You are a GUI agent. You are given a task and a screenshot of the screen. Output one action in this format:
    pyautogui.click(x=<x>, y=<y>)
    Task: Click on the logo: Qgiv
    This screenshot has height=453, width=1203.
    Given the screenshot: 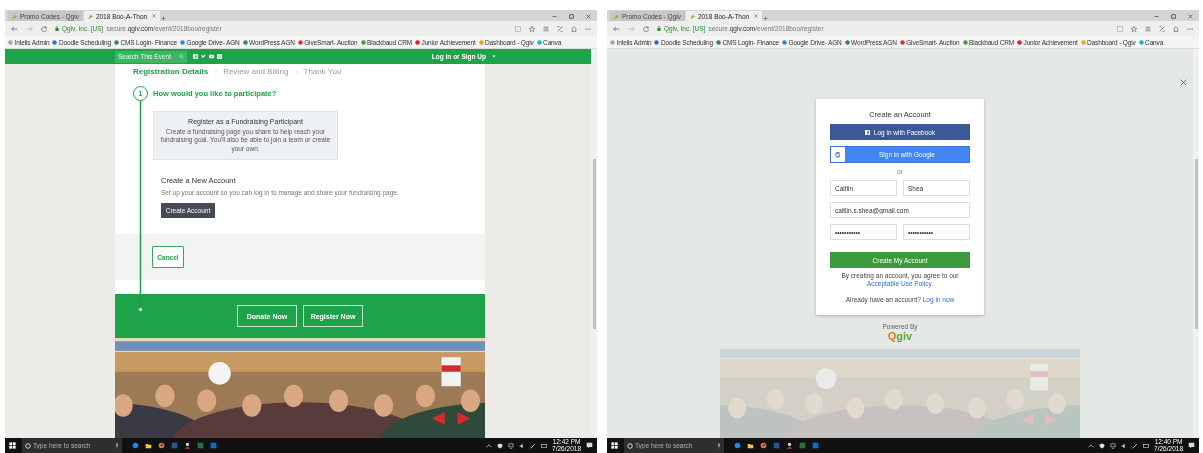 What is the action you would take?
    pyautogui.click(x=900, y=336)
    